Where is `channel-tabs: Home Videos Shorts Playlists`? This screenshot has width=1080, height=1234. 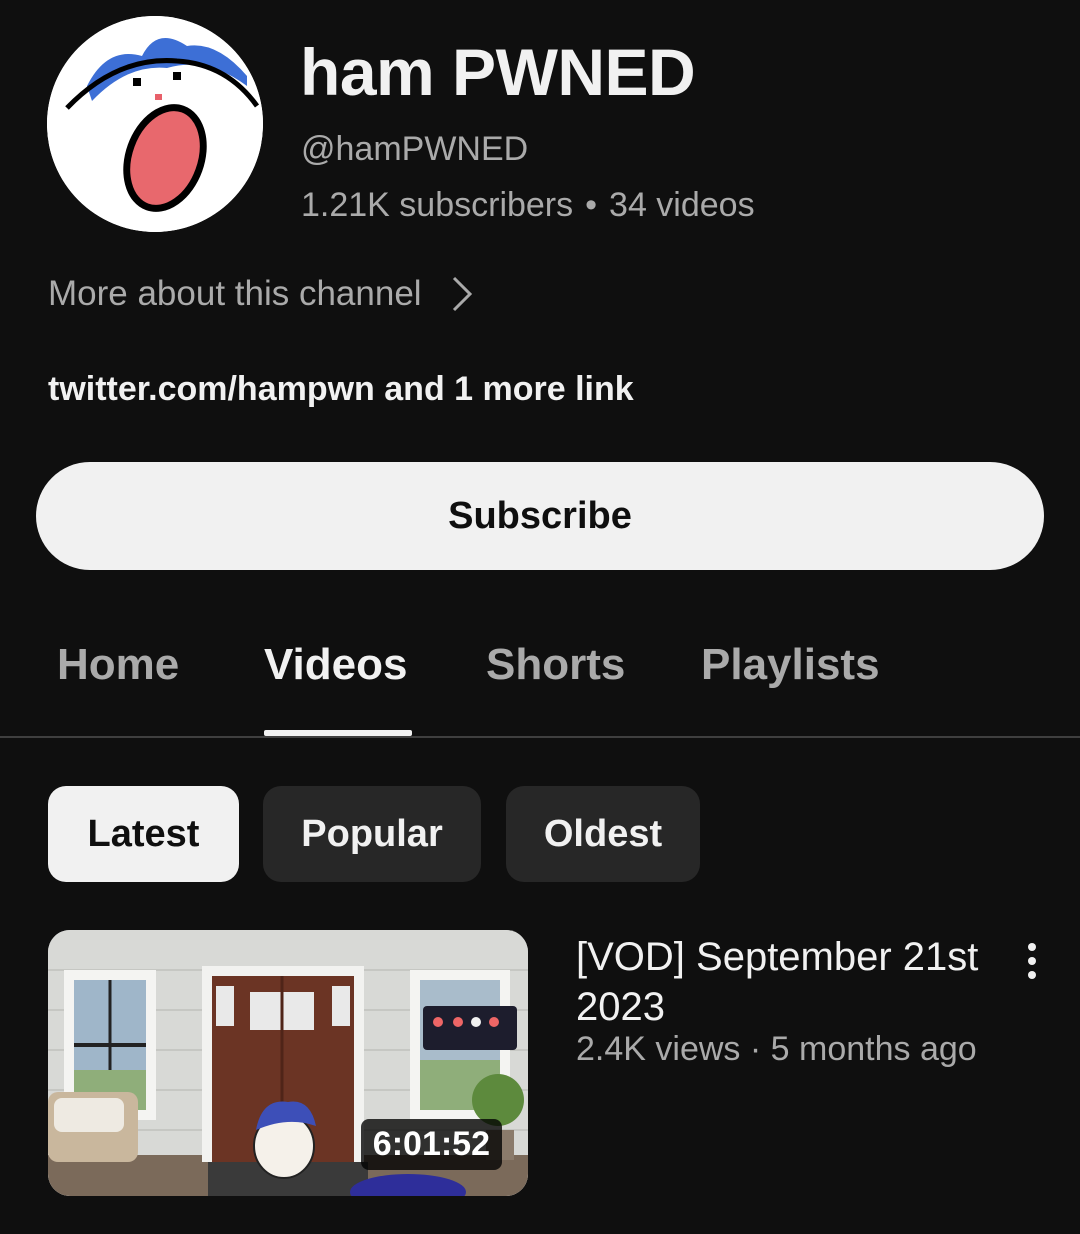 channel-tabs: Home Videos Shorts Playlists is located at coordinates (540, 679).